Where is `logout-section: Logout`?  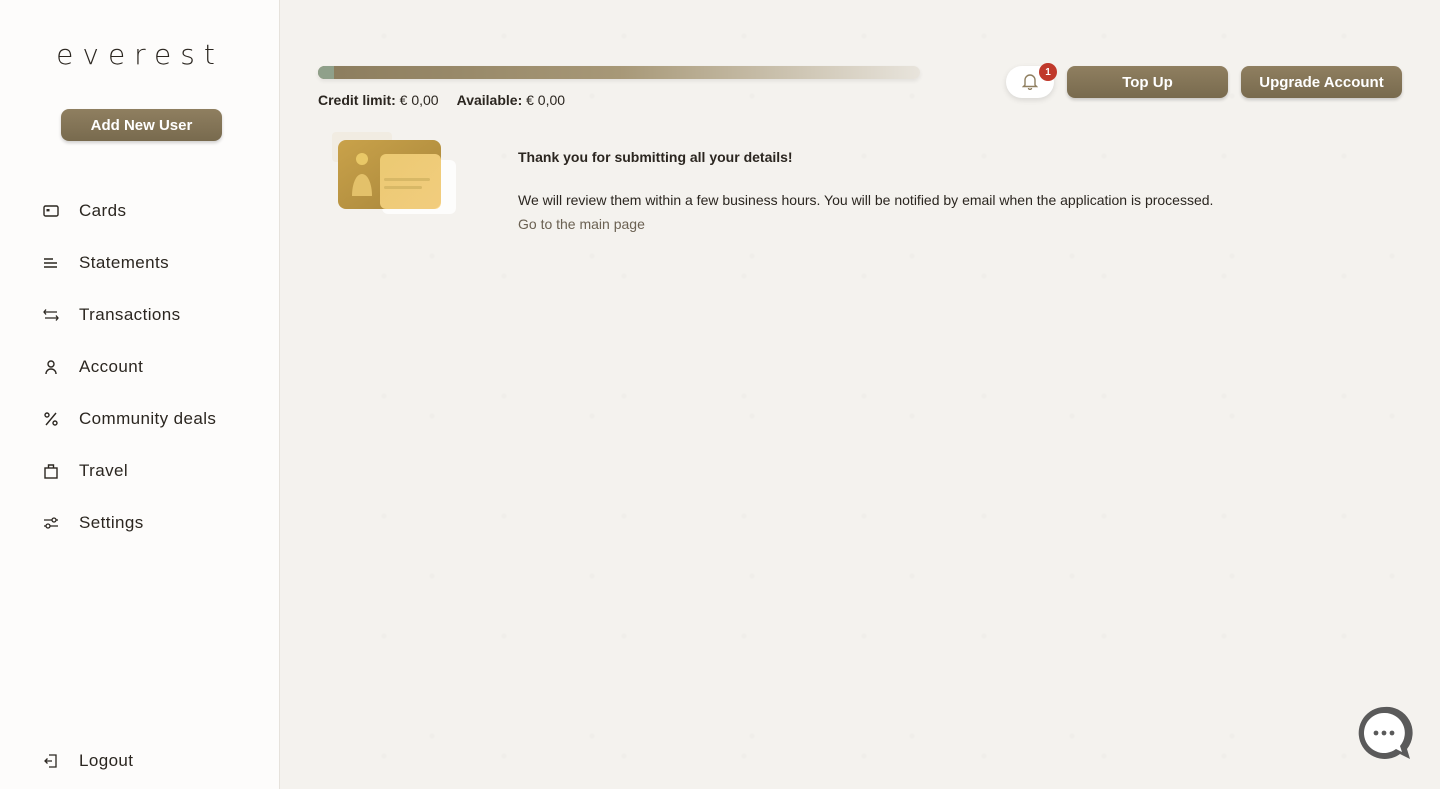 logout-section: Logout is located at coordinates (140, 761).